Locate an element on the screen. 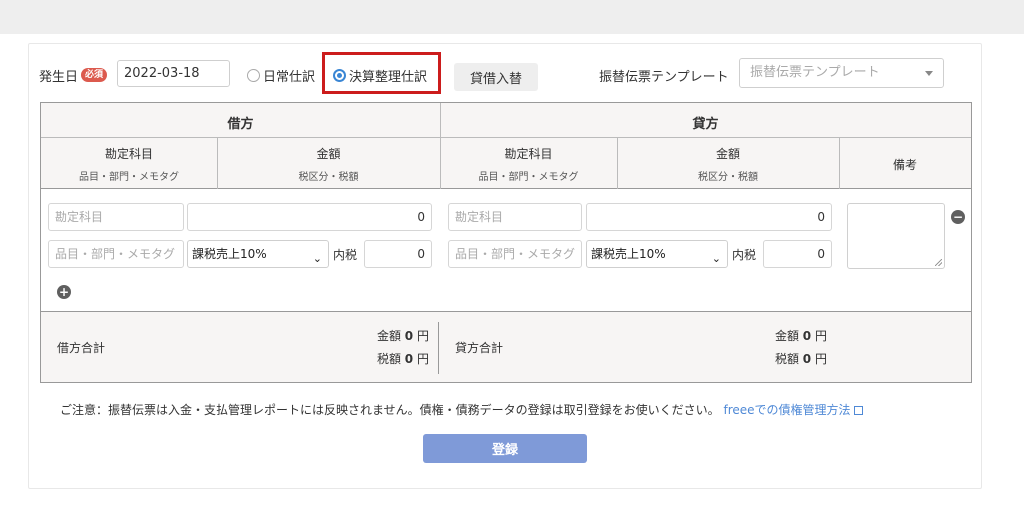 Image resolution: width=1024 pixels, height=526 pixels. table-header-main: 借方 貸方 is located at coordinates (506, 120).